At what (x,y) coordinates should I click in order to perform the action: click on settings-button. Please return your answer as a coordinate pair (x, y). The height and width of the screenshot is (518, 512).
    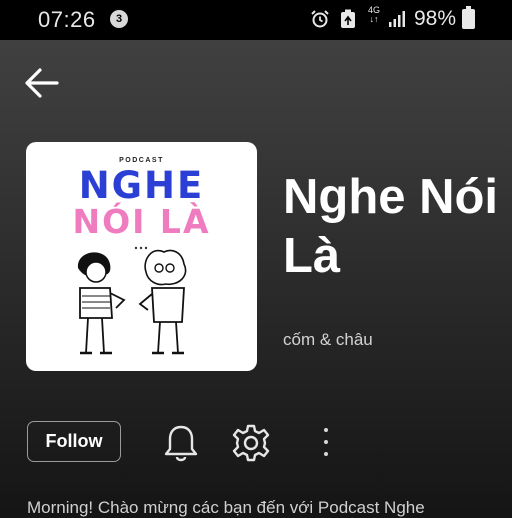
    Looking at the image, I should click on (251, 445).